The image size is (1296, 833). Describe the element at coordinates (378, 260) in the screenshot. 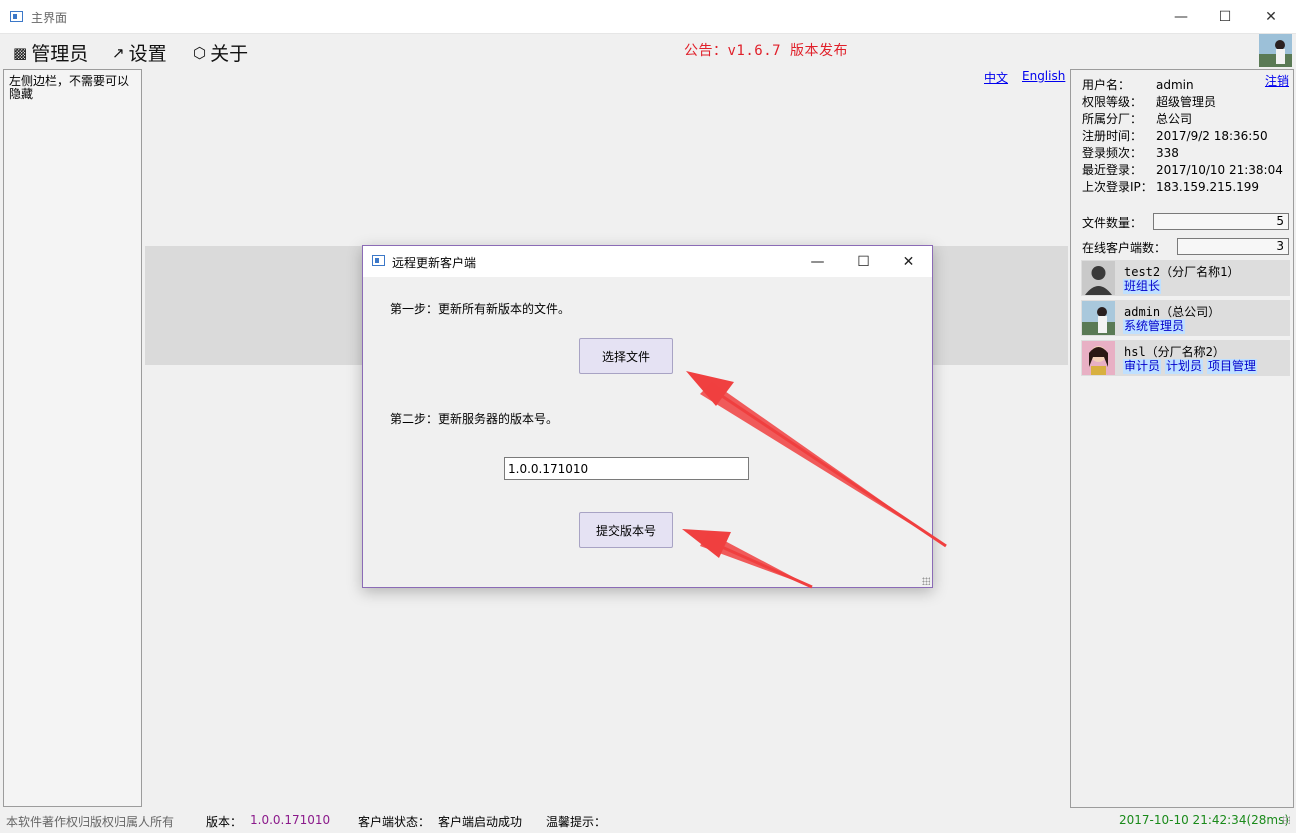

I see `dialog-app-icon` at that location.